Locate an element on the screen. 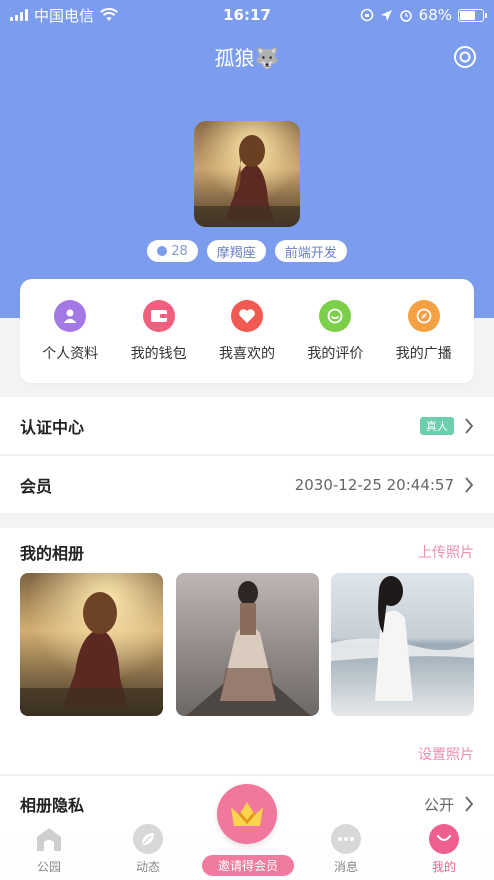 This screenshot has height=880, width=494. tab-mine: 我的 is located at coordinates (444, 849).